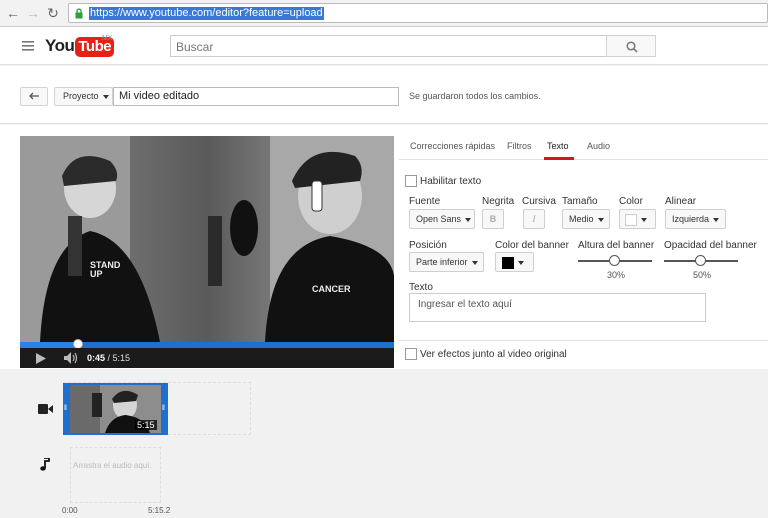 This screenshot has width=768, height=518. I want to click on bold-button: B, so click(493, 219).